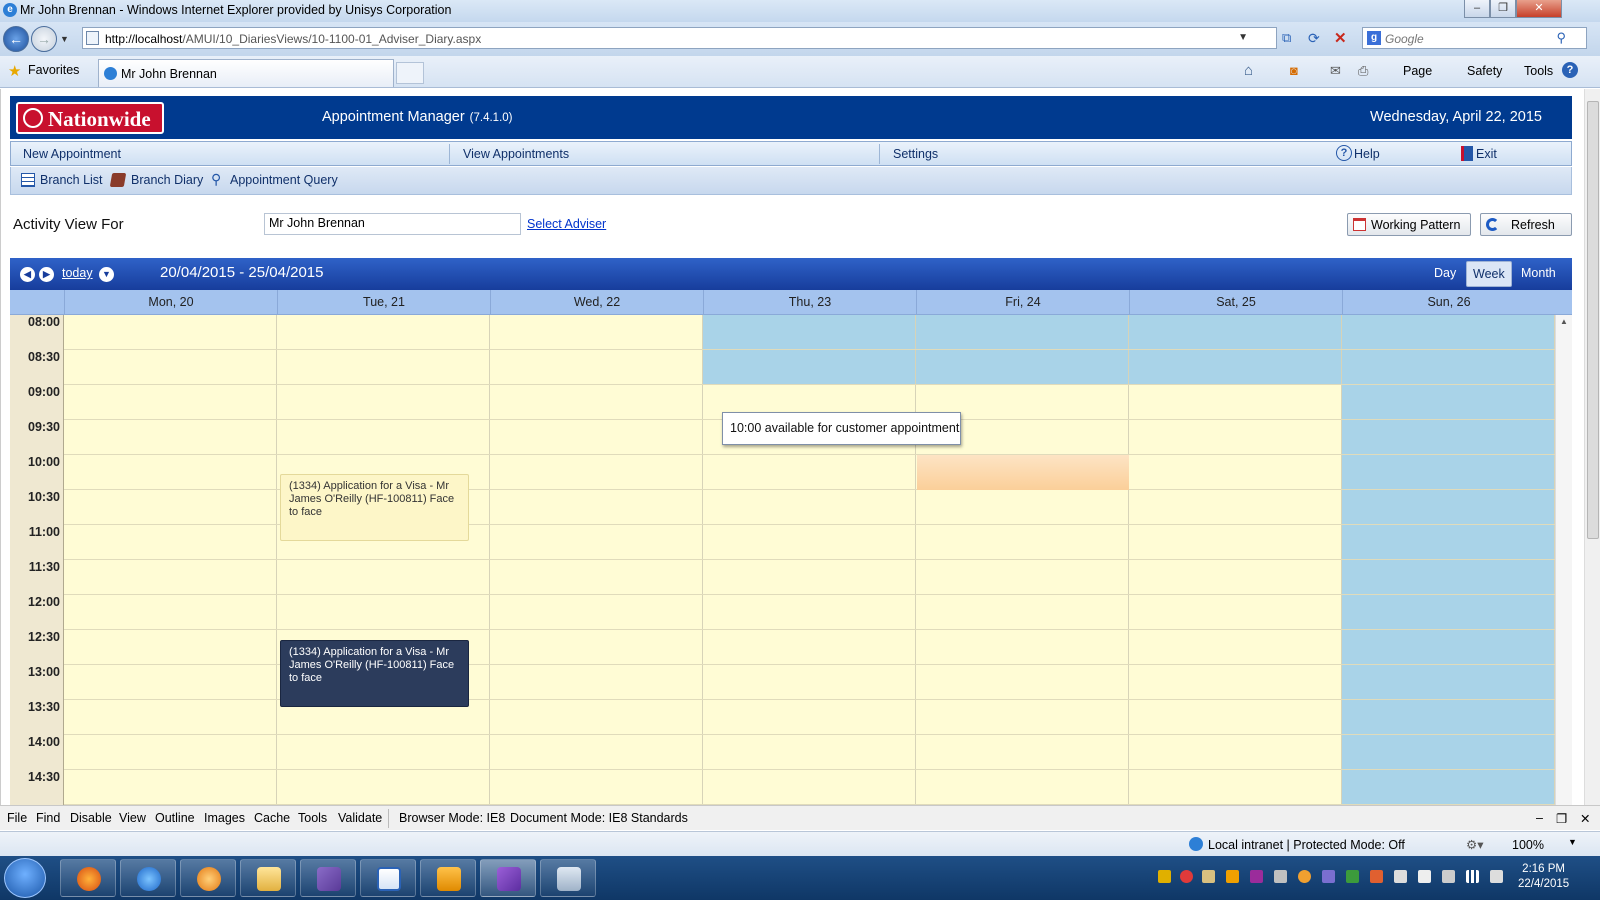  I want to click on day-column-sat, so click(1235, 560).